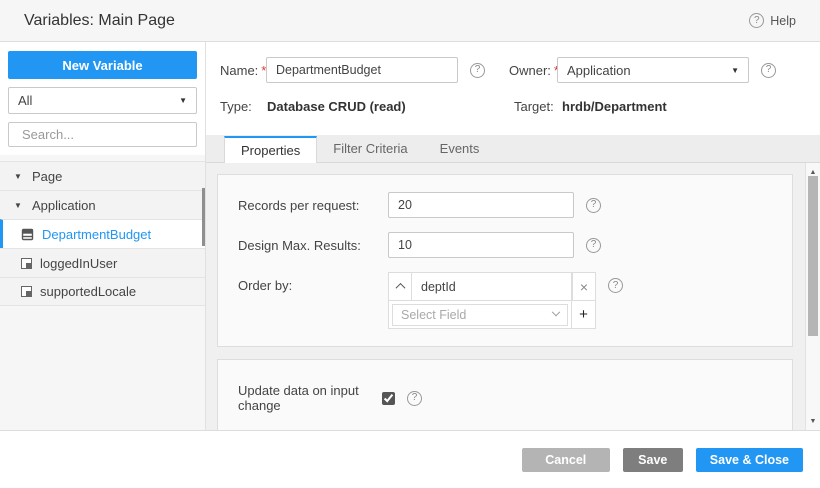 Image resolution: width=820 pixels, height=488 pixels. I want to click on order-by-label: Order by:, so click(265, 285).